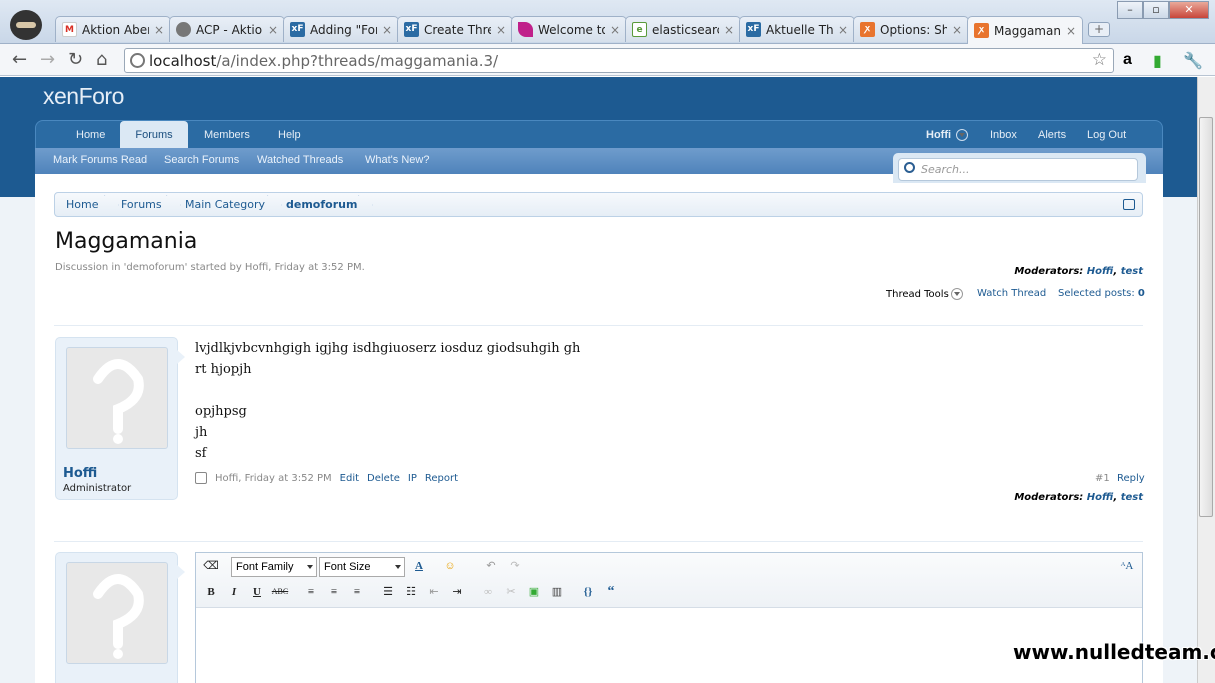 The height and width of the screenshot is (683, 1215). What do you see at coordinates (1189, 10) in the screenshot?
I see `close-window-button: ✕` at bounding box center [1189, 10].